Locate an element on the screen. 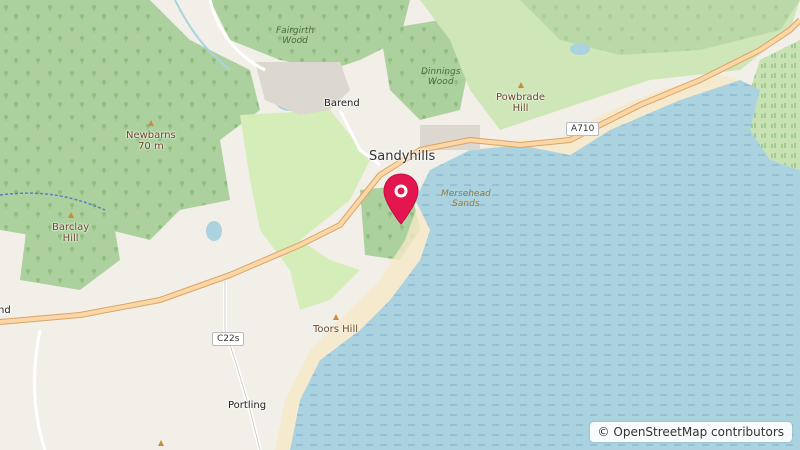  label-barend: Barend is located at coordinates (342, 103).